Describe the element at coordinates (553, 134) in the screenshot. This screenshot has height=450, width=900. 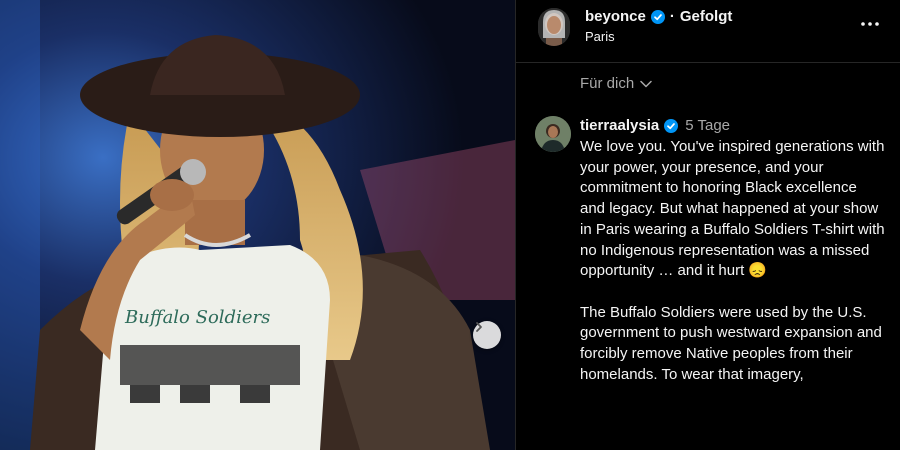
I see `commenter-avatar` at that location.